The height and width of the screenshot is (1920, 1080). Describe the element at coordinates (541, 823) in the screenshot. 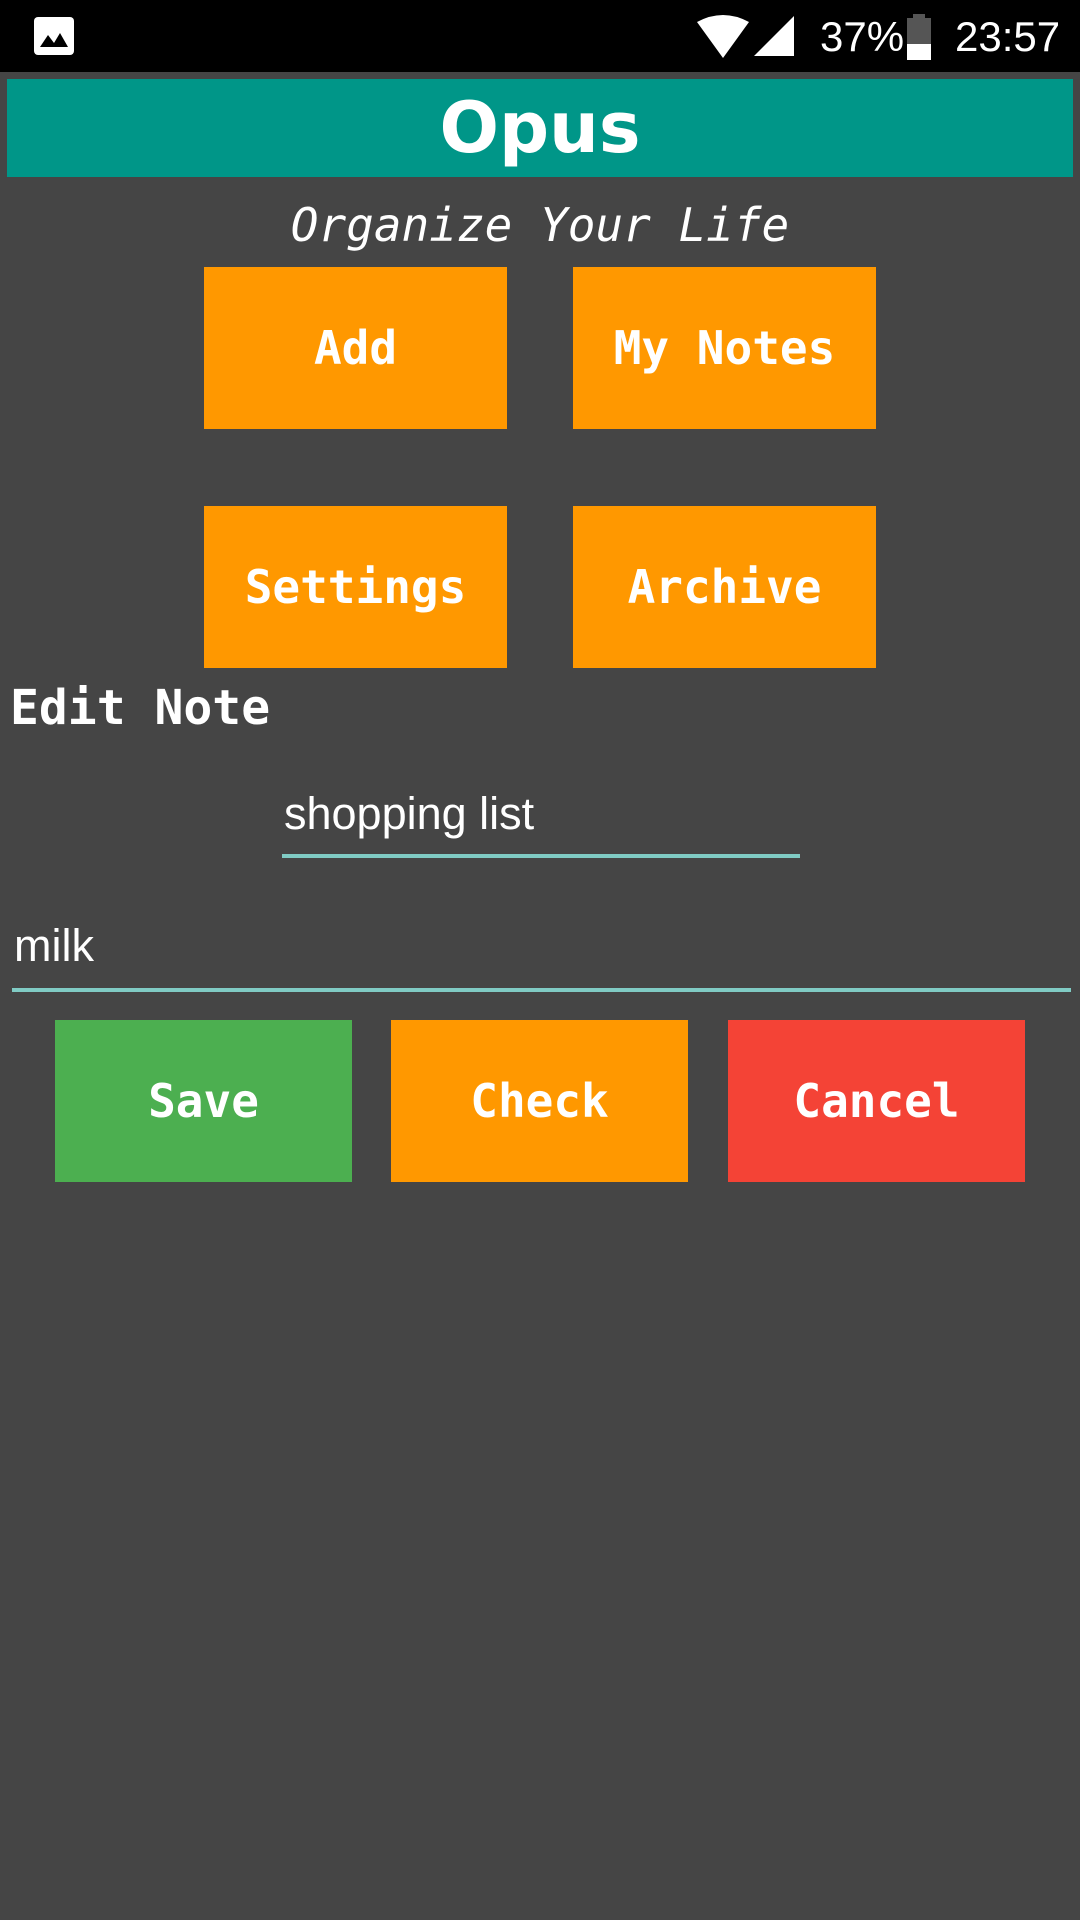

I see `note-title-input: shopping list` at that location.